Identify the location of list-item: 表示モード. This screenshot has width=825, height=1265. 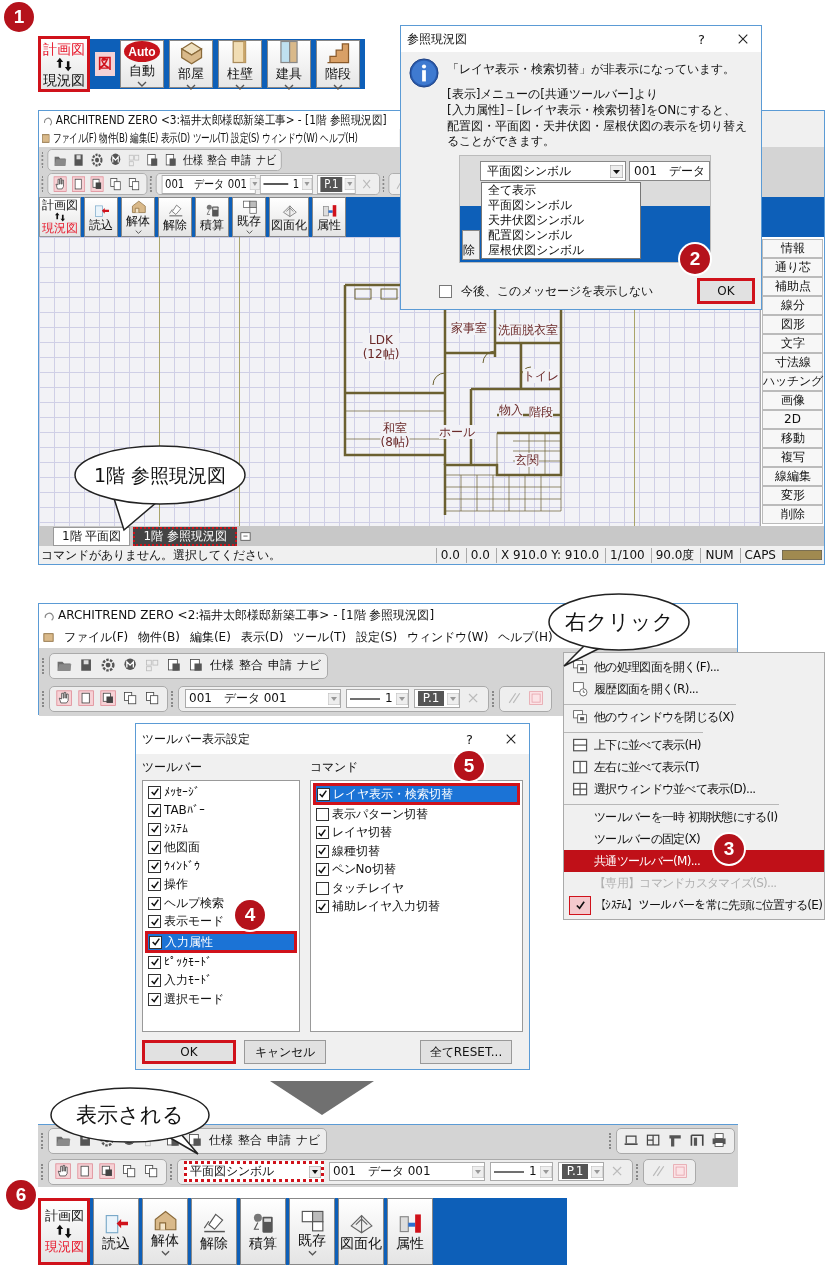
(187, 921).